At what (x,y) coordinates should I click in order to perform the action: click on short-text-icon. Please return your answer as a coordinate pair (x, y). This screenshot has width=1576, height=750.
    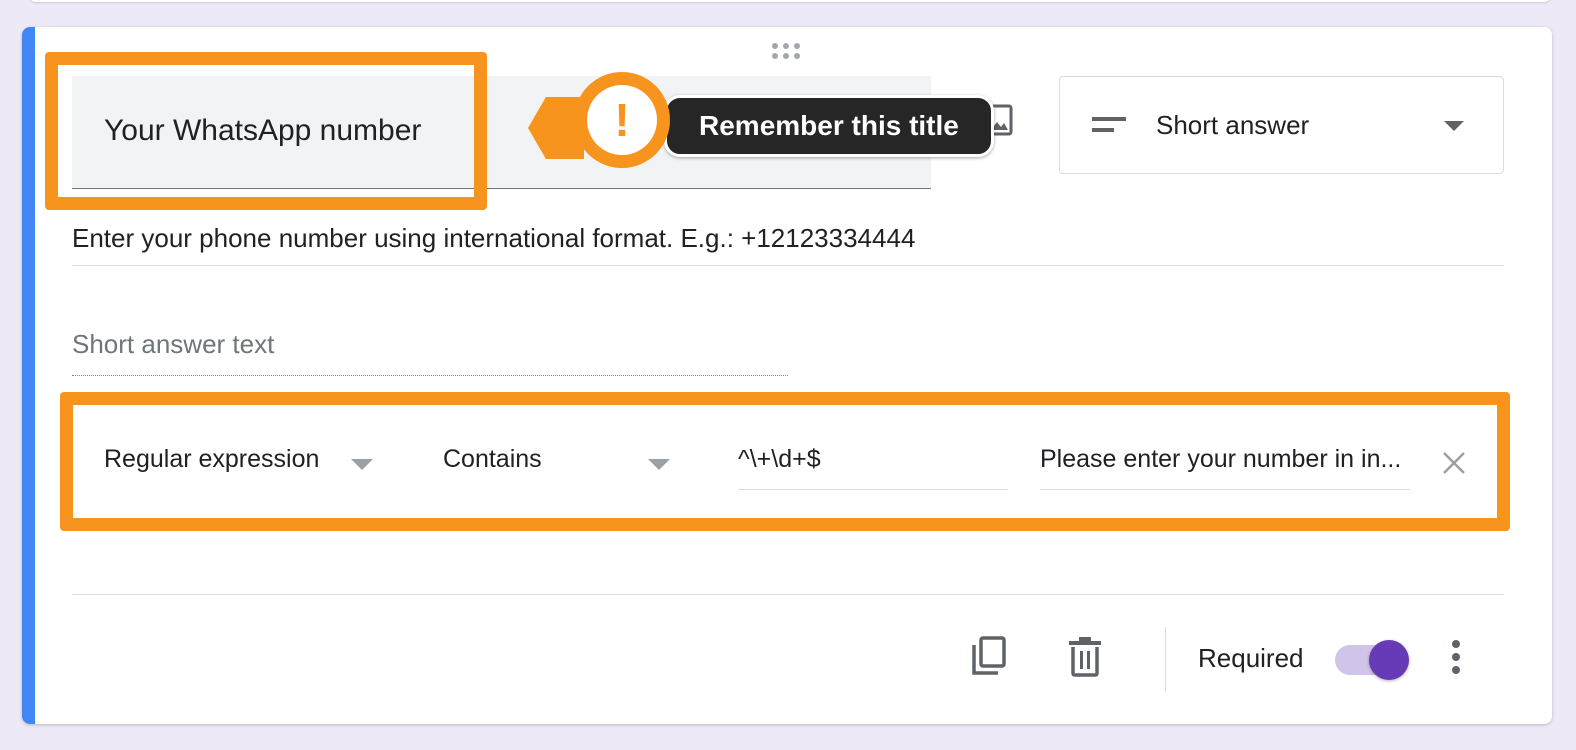
    Looking at the image, I should click on (1109, 124).